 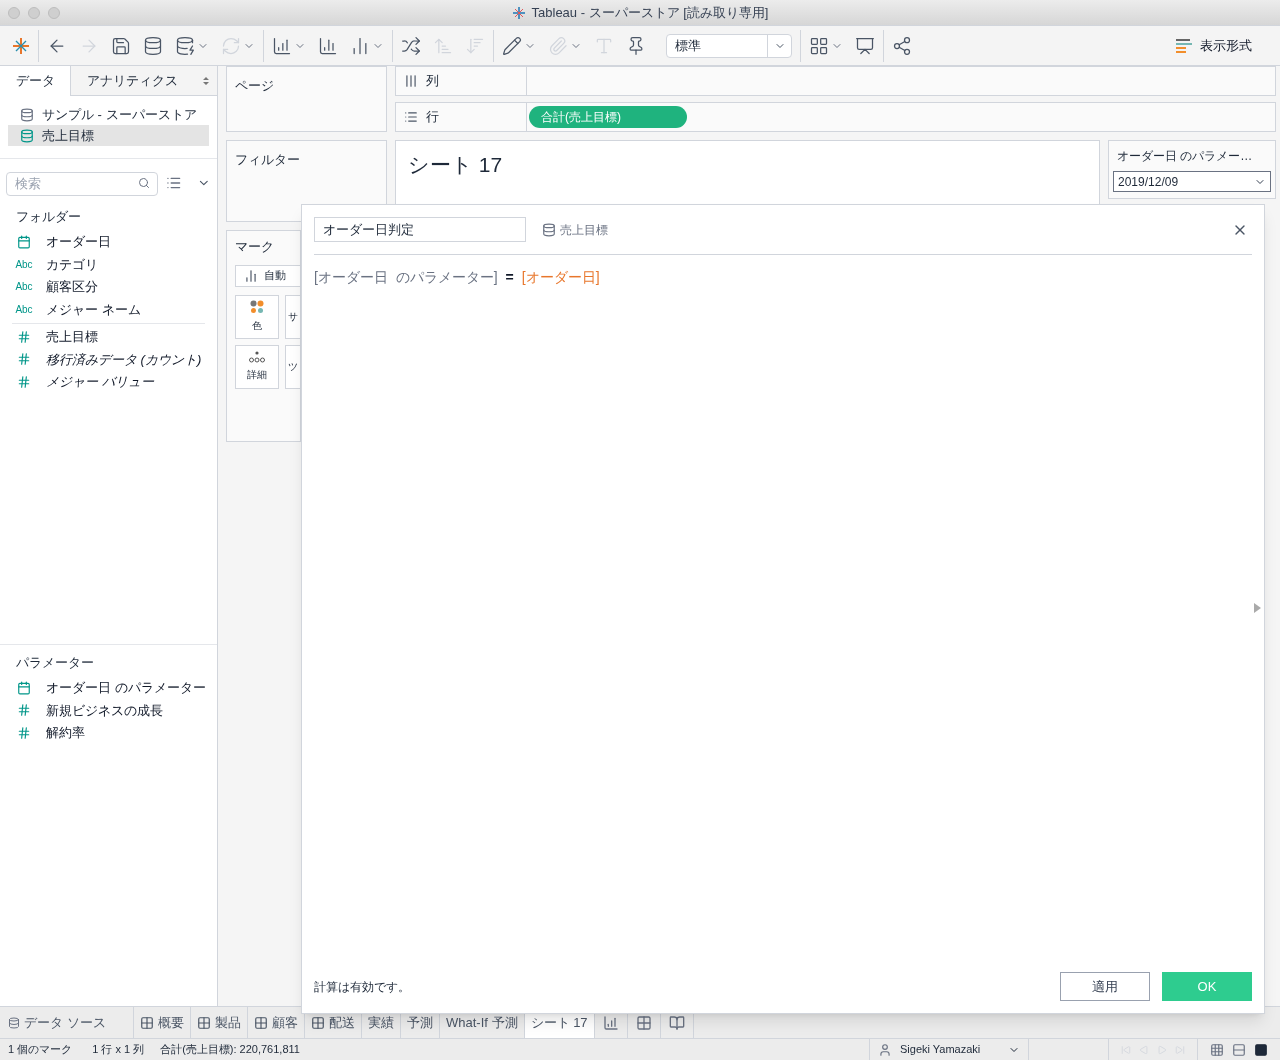 I want to click on field-item: 売上目標, so click(x=72, y=337).